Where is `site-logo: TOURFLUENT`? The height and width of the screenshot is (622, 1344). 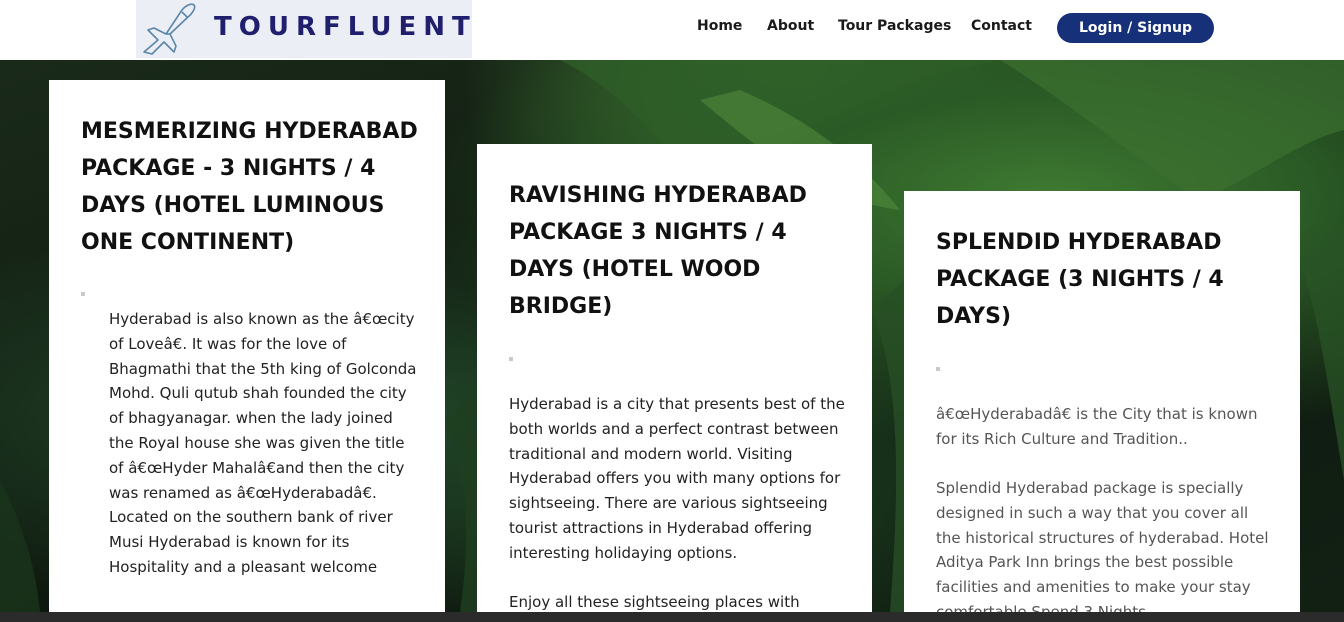 site-logo: TOURFLUENT is located at coordinates (304, 29).